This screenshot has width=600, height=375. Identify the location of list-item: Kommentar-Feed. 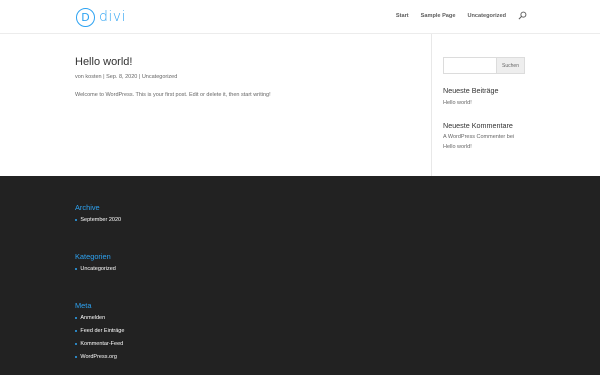
(99, 344).